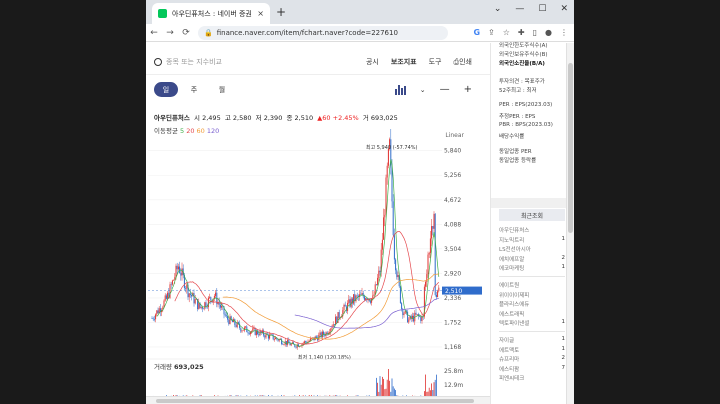 This screenshot has width=720, height=404. I want to click on hscroll-thumb, so click(315, 401).